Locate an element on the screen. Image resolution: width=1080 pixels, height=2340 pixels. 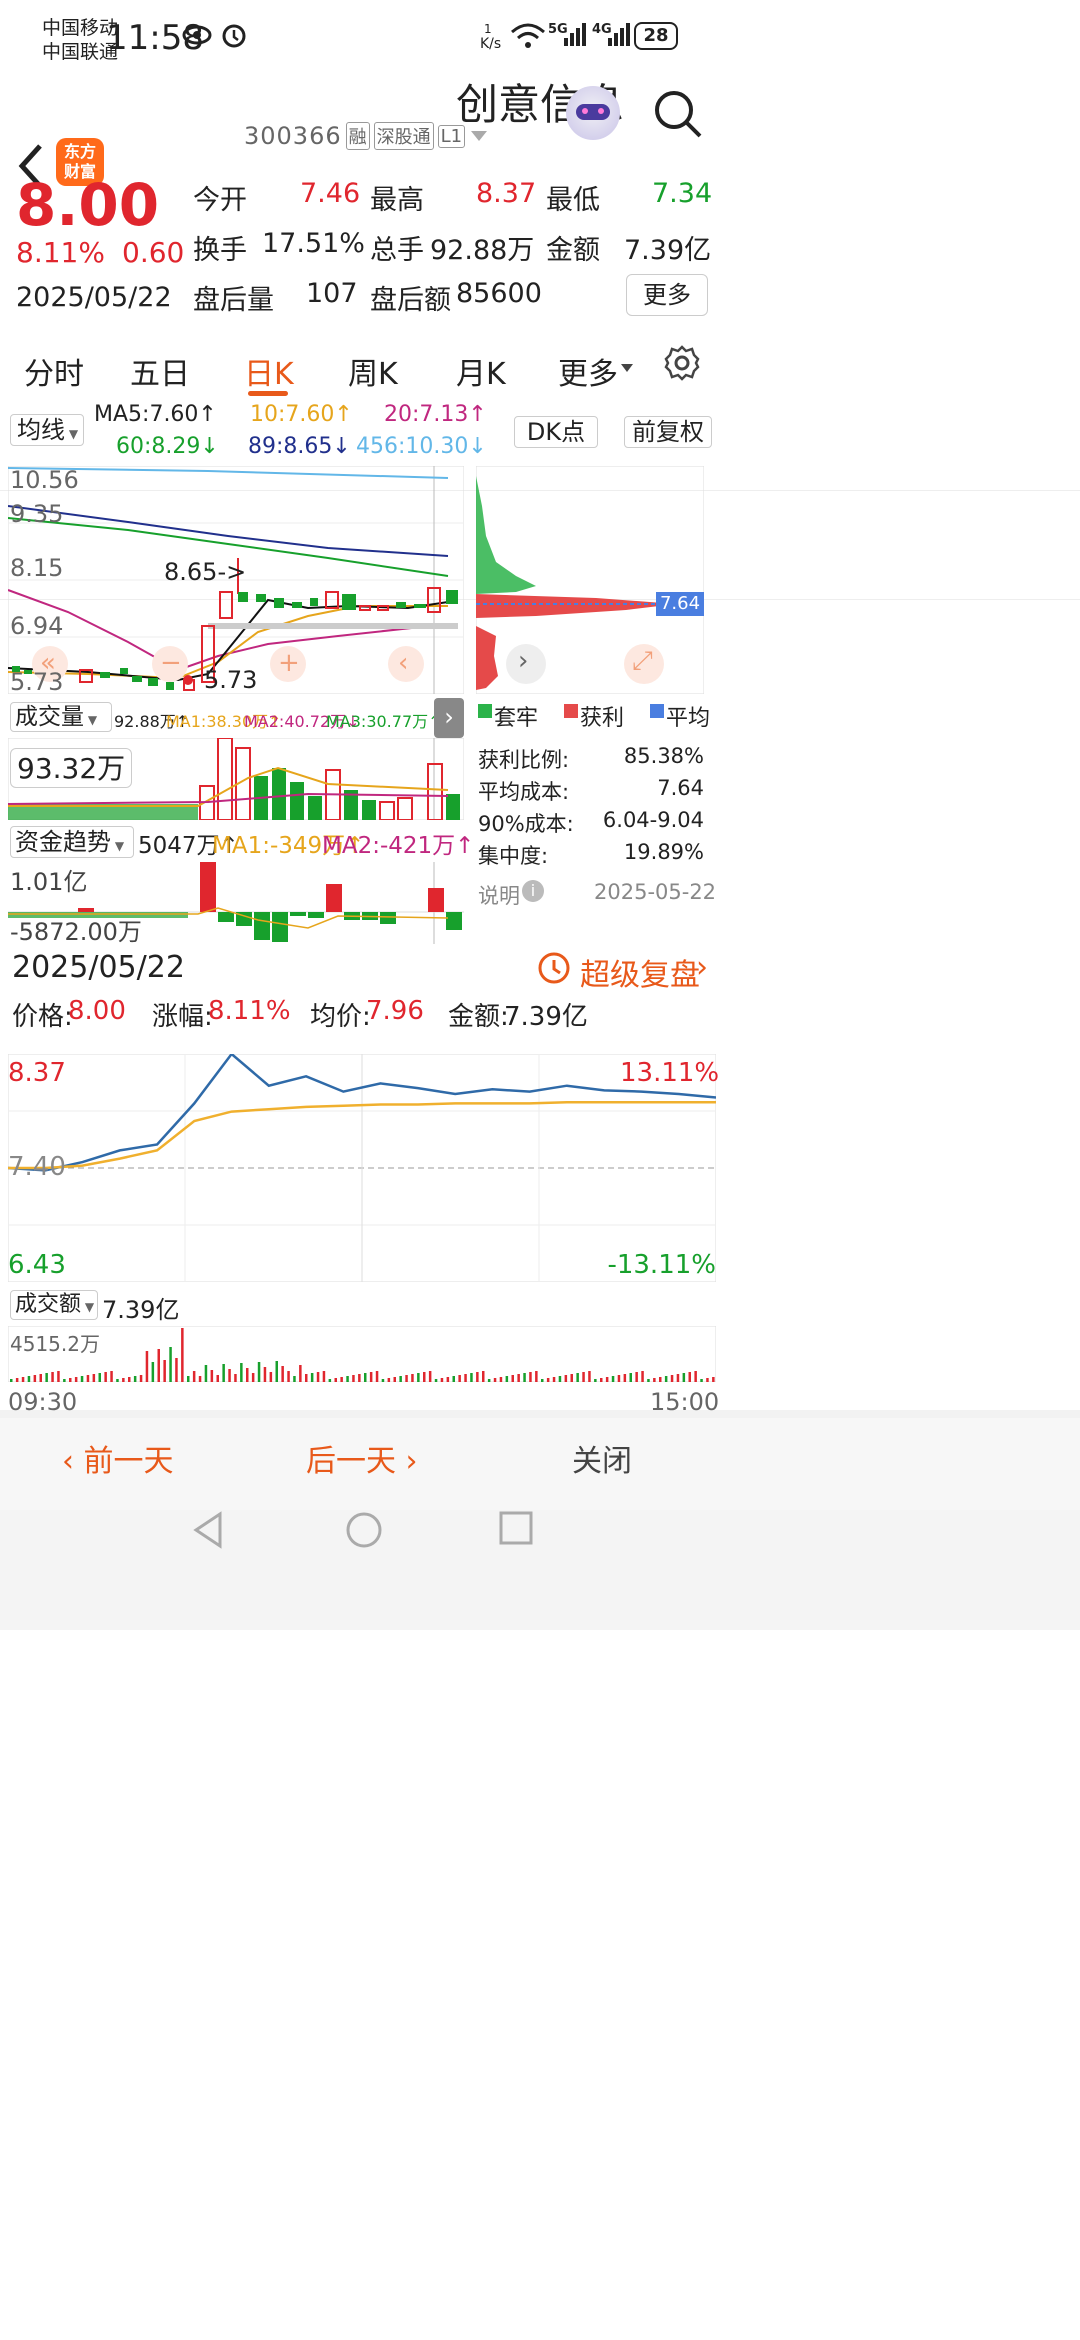
dk-point-button: DK点 is located at coordinates (556, 432).